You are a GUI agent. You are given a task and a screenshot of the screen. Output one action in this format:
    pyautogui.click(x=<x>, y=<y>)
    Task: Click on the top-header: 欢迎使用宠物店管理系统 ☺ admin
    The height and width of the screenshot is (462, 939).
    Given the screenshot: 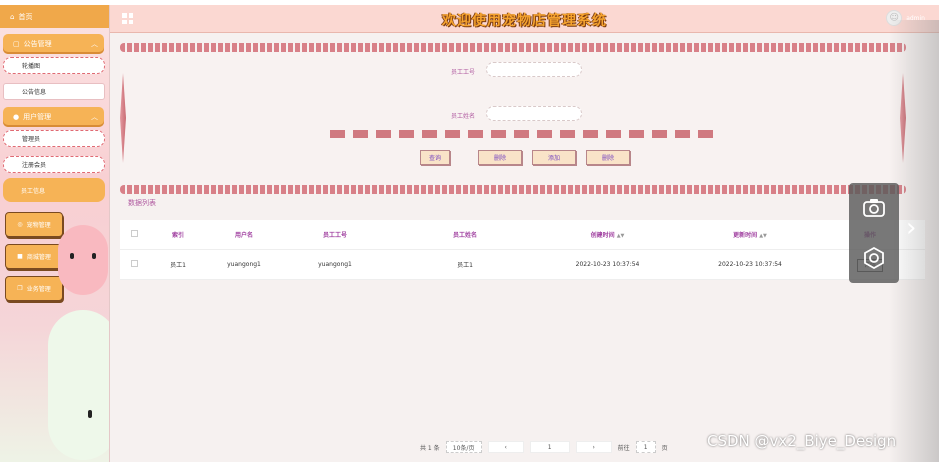 What is the action you would take?
    pyautogui.click(x=524, y=19)
    